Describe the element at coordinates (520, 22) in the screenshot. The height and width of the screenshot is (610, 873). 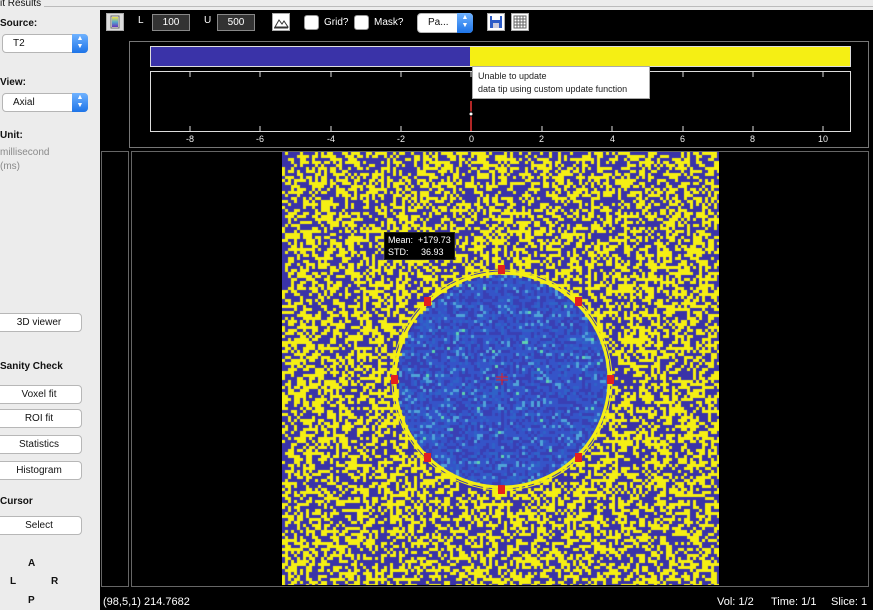
I see `grid-table-icon` at that location.